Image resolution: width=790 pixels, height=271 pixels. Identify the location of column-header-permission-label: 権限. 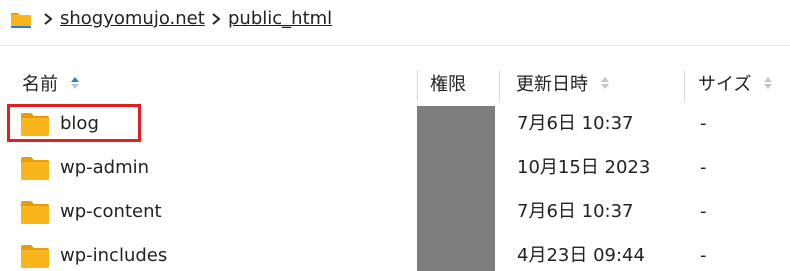
(448, 84).